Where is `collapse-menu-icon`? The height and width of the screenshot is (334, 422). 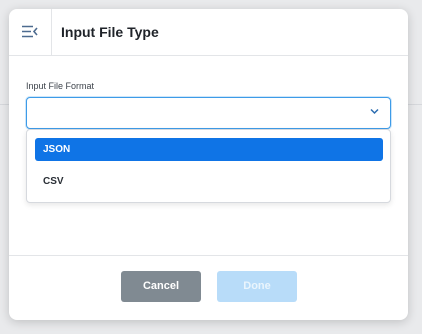
collapse-menu-icon is located at coordinates (30, 31).